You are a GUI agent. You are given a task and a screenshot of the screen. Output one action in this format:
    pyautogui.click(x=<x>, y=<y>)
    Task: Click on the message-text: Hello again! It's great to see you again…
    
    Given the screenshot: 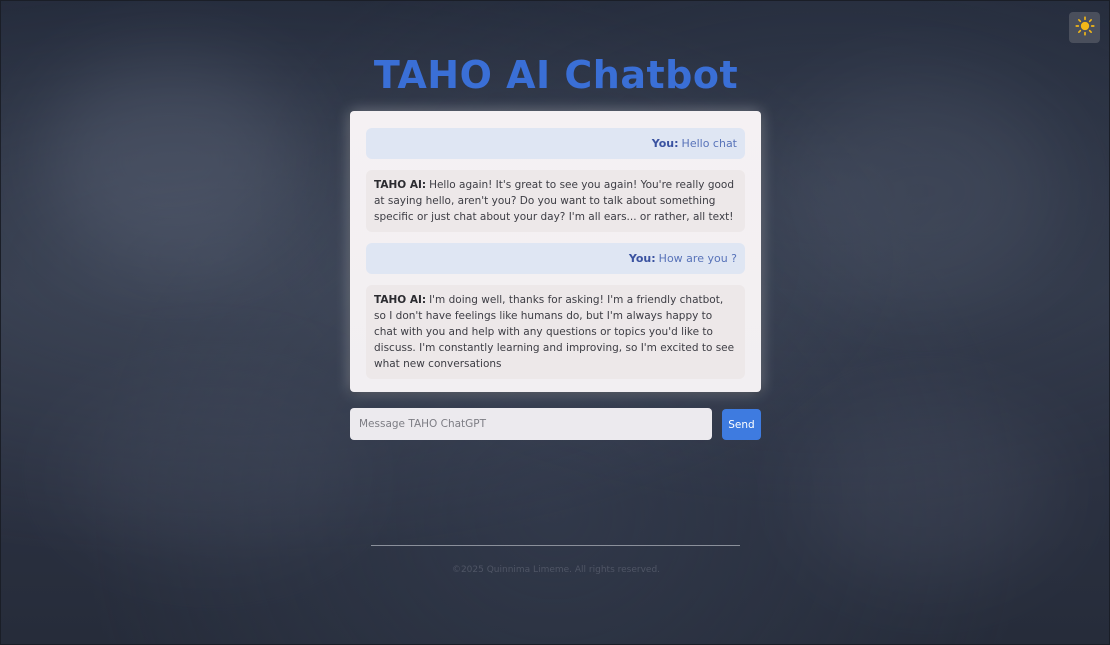 What is the action you would take?
    pyautogui.click(x=554, y=201)
    